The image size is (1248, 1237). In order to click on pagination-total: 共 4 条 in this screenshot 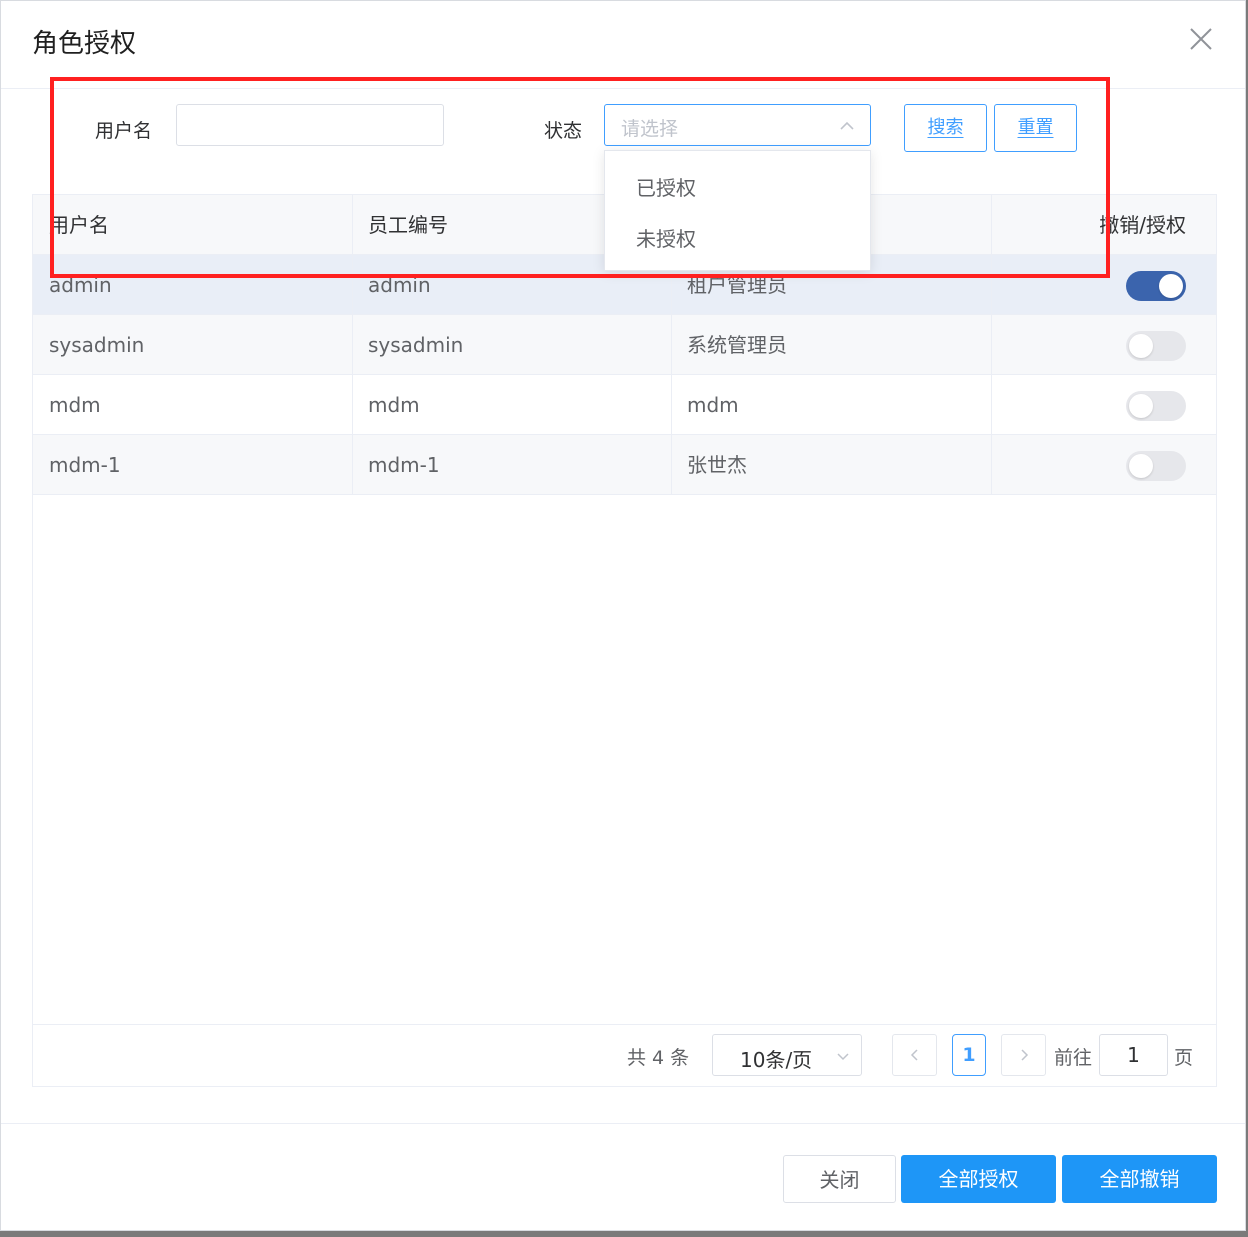, I will do `click(658, 1058)`.